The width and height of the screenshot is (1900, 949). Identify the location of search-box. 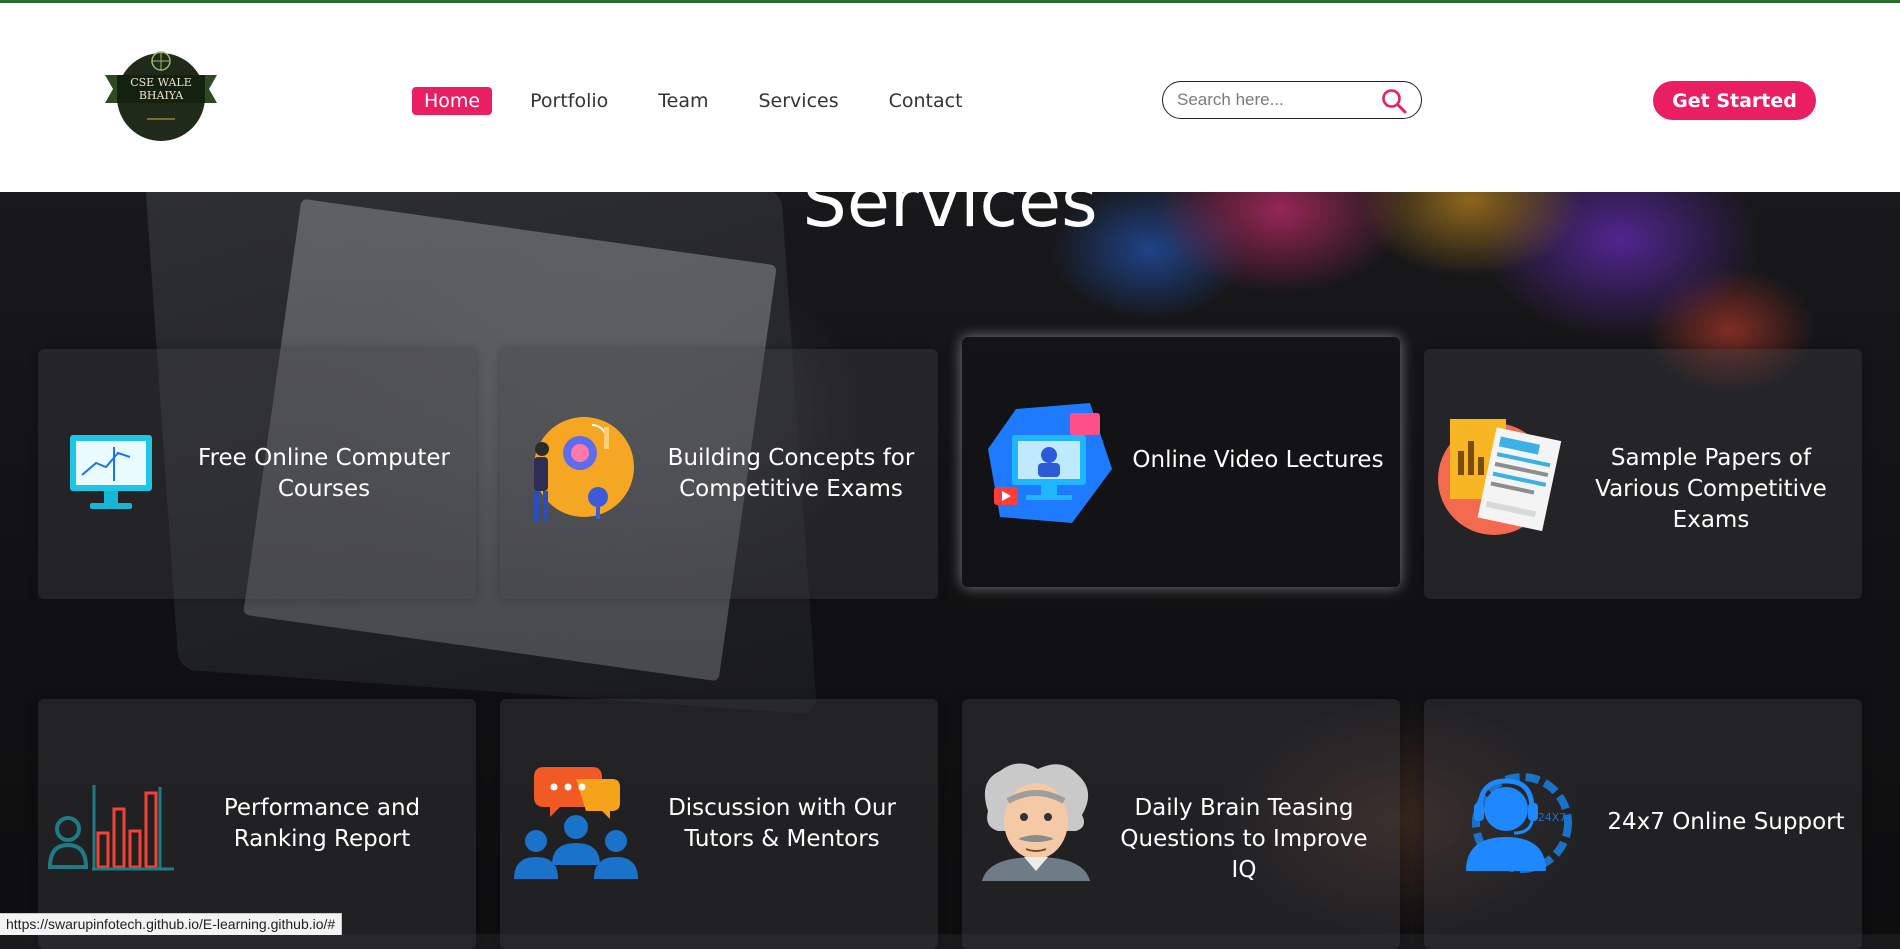
(1292, 100).